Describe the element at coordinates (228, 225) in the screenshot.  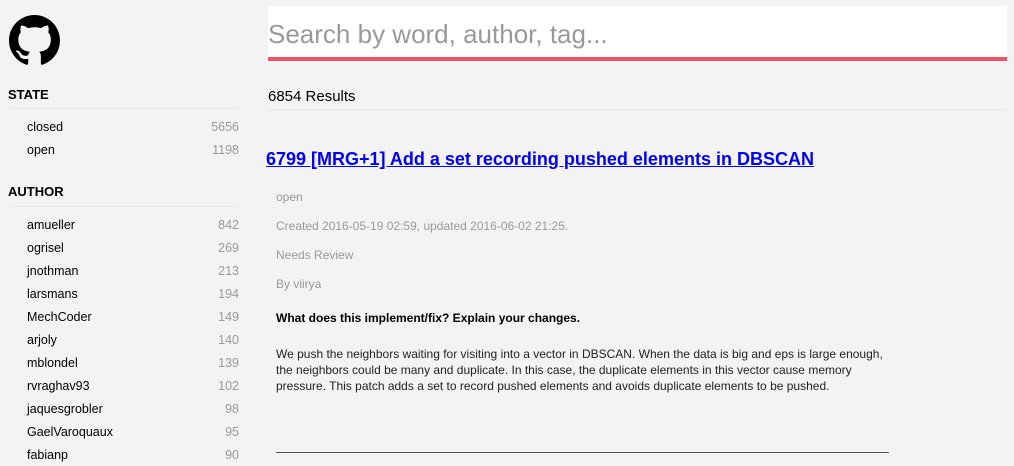
I see `filter-count: 842` at that location.